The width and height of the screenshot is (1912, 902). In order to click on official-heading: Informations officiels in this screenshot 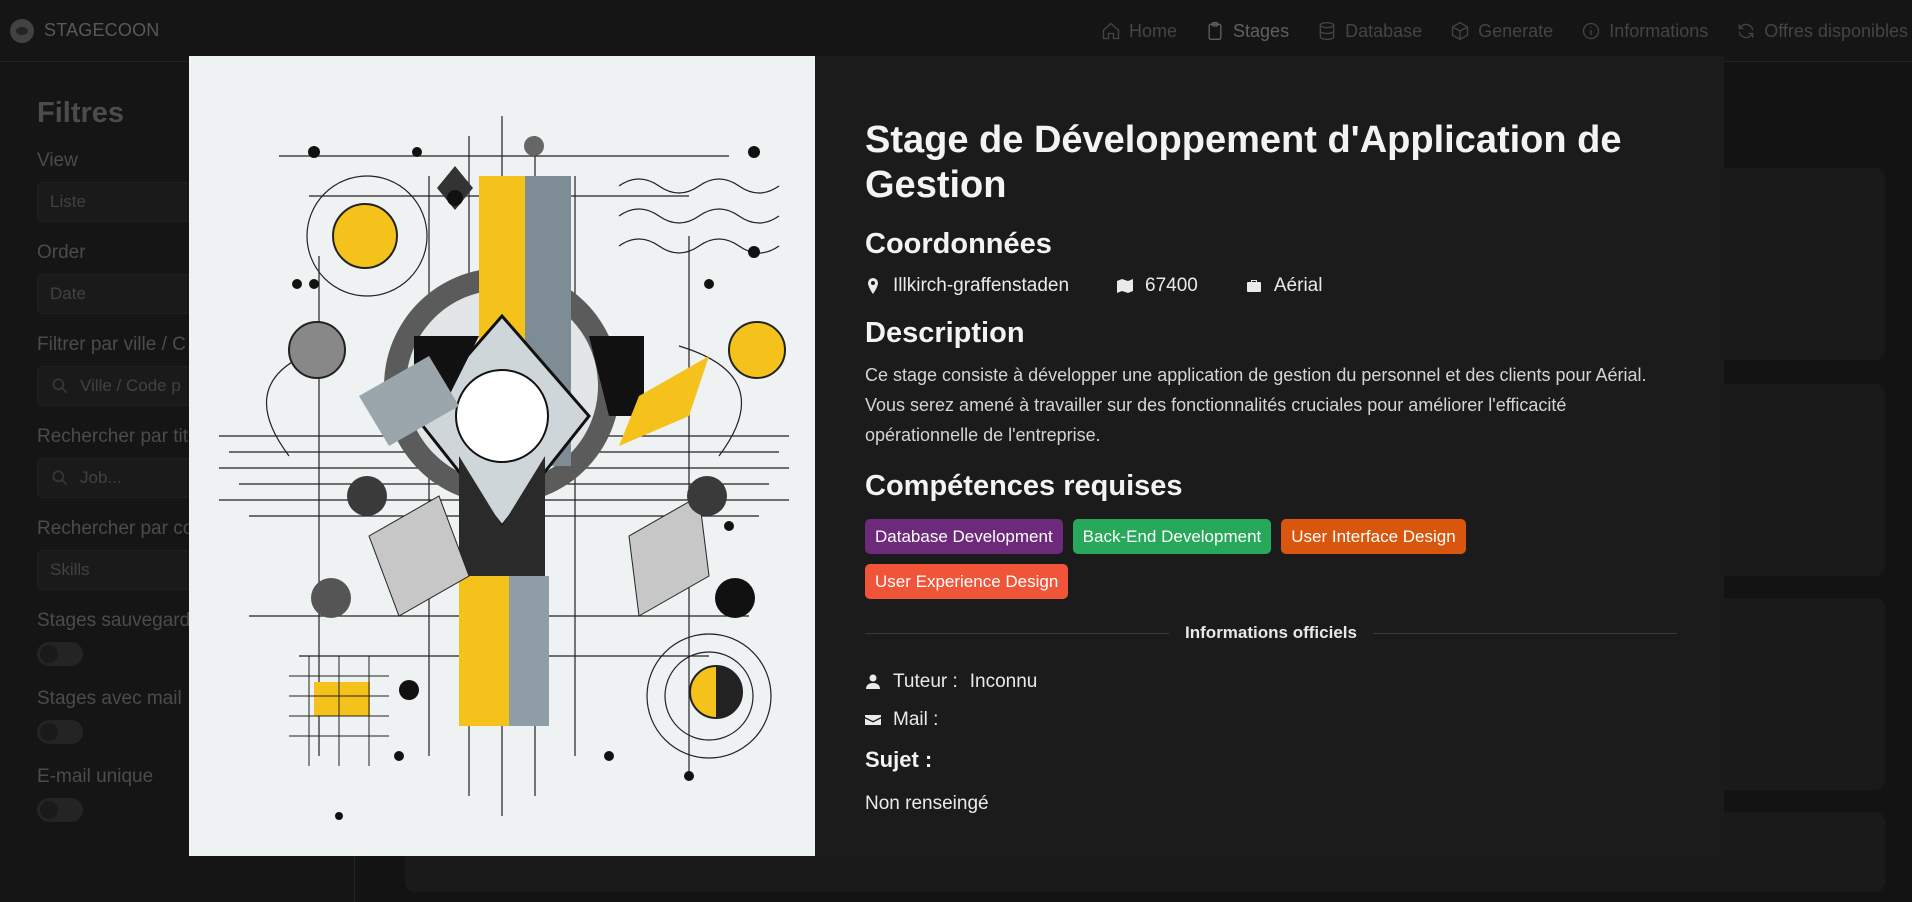, I will do `click(1271, 633)`.